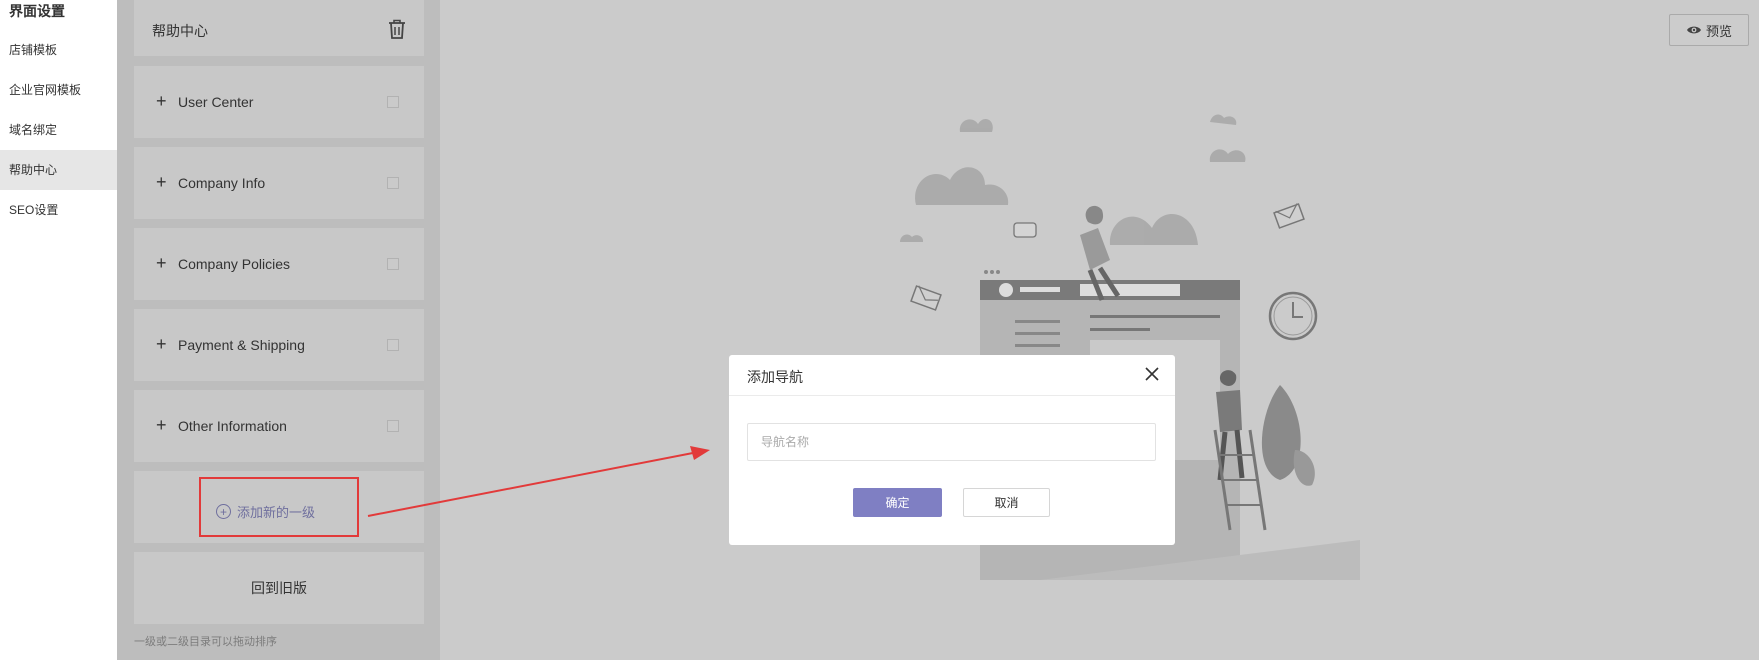 This screenshot has width=1759, height=660. I want to click on back-to-old-version-button: 回到旧版, so click(279, 588).